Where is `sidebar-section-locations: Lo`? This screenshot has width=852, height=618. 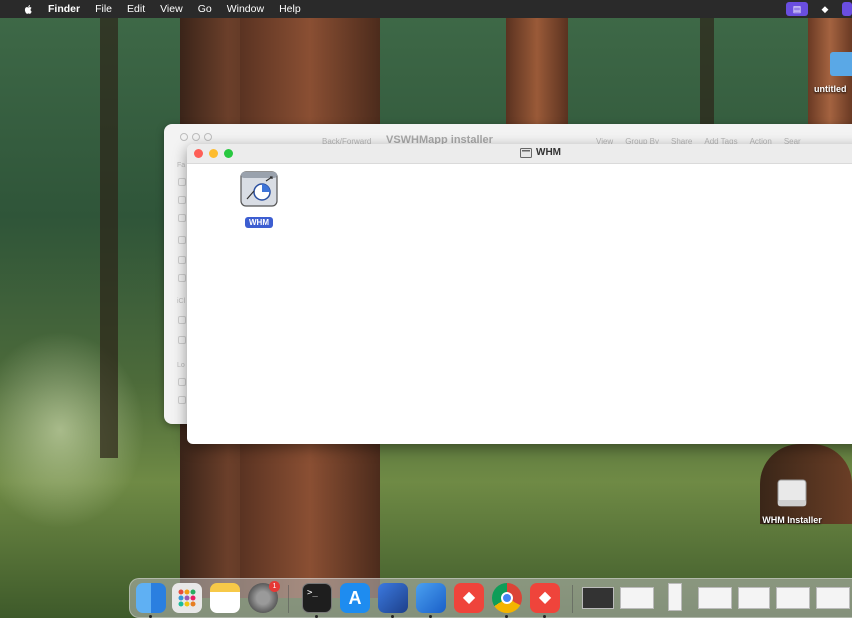 sidebar-section-locations: Lo is located at coordinates (181, 365).